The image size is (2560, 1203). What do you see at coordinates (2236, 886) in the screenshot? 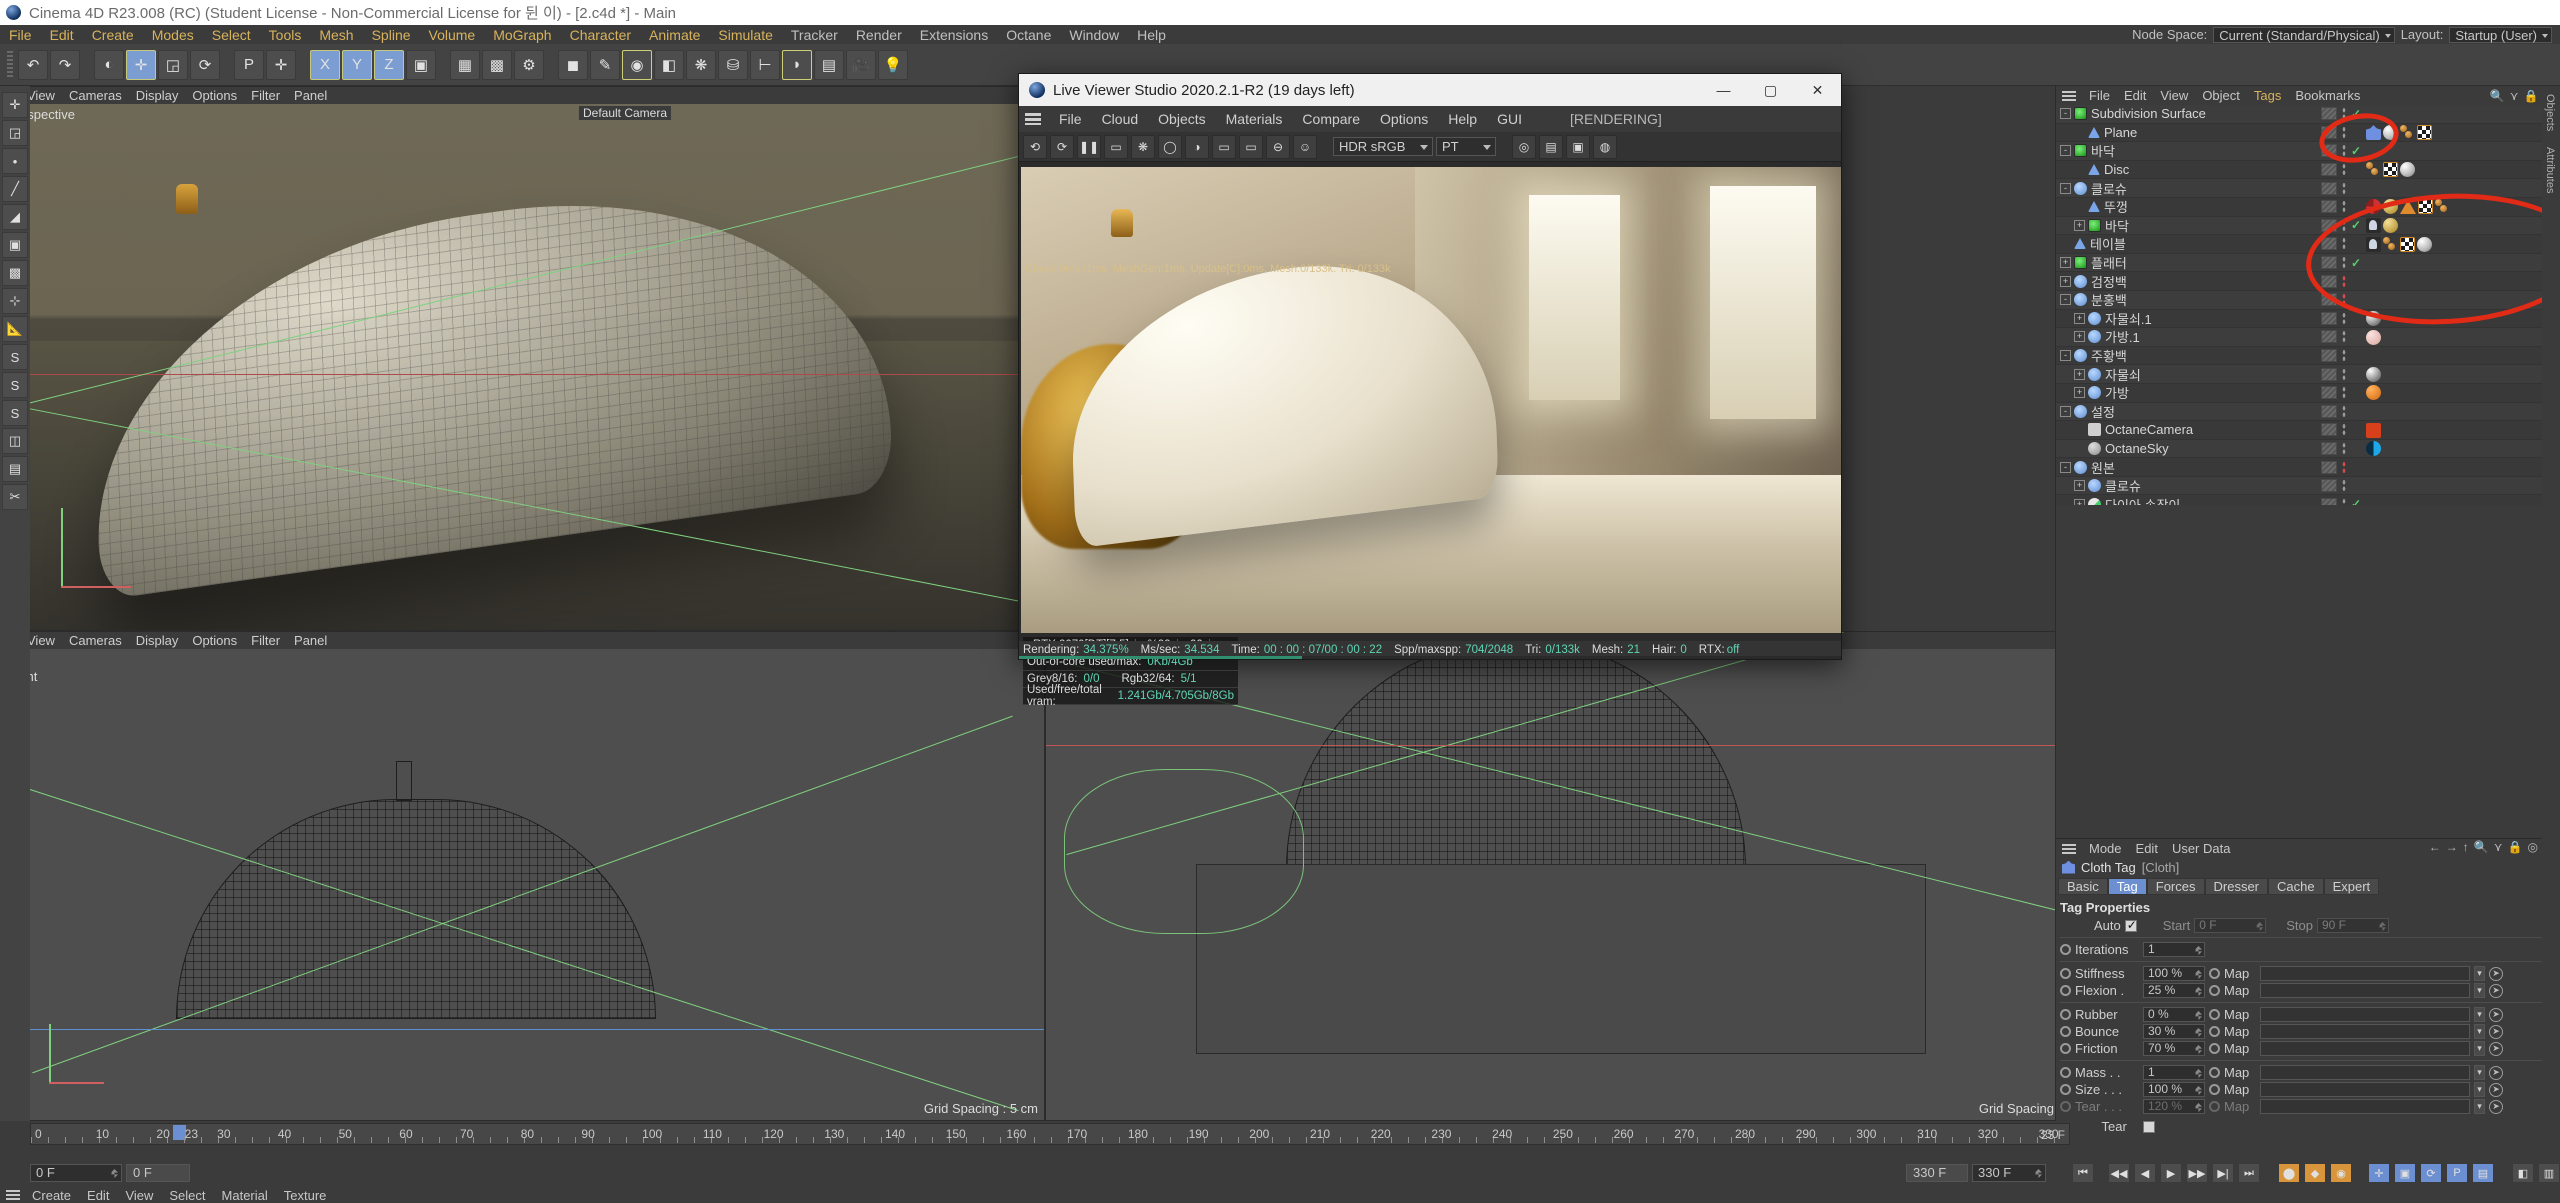
I see `tab-dresser: Dresser` at bounding box center [2236, 886].